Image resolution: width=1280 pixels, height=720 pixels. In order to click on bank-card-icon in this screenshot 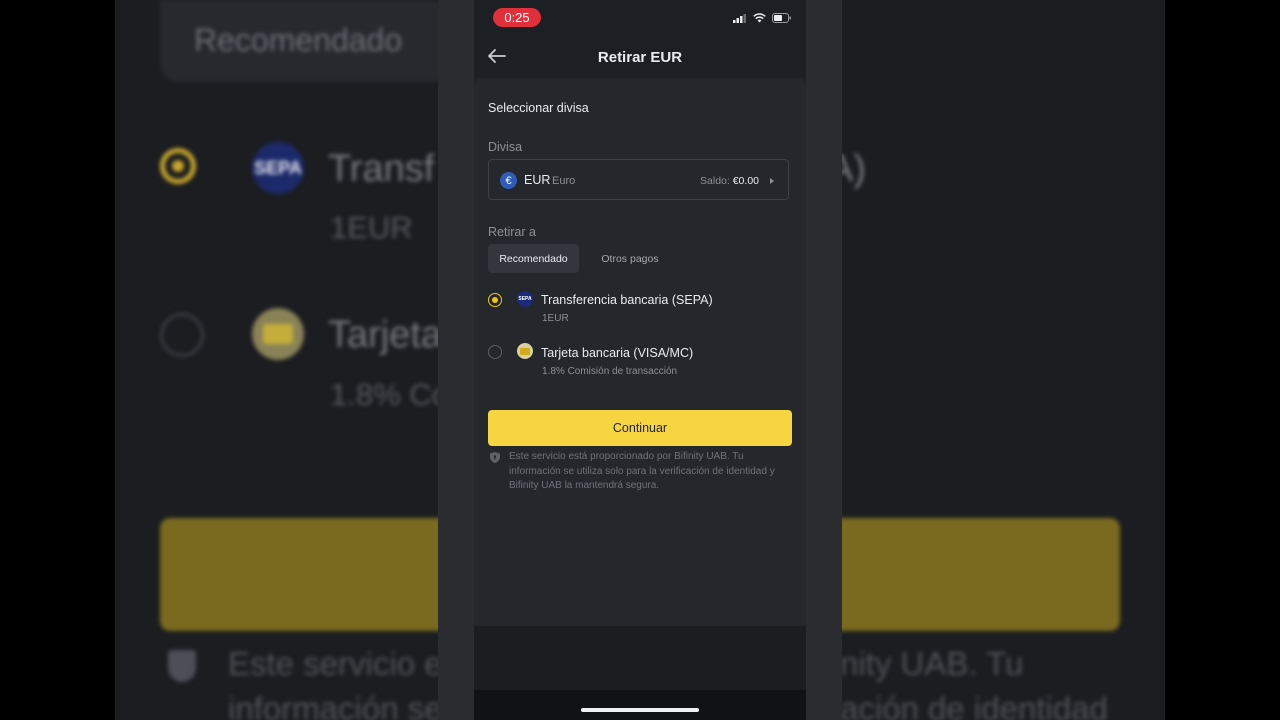, I will do `click(525, 351)`.